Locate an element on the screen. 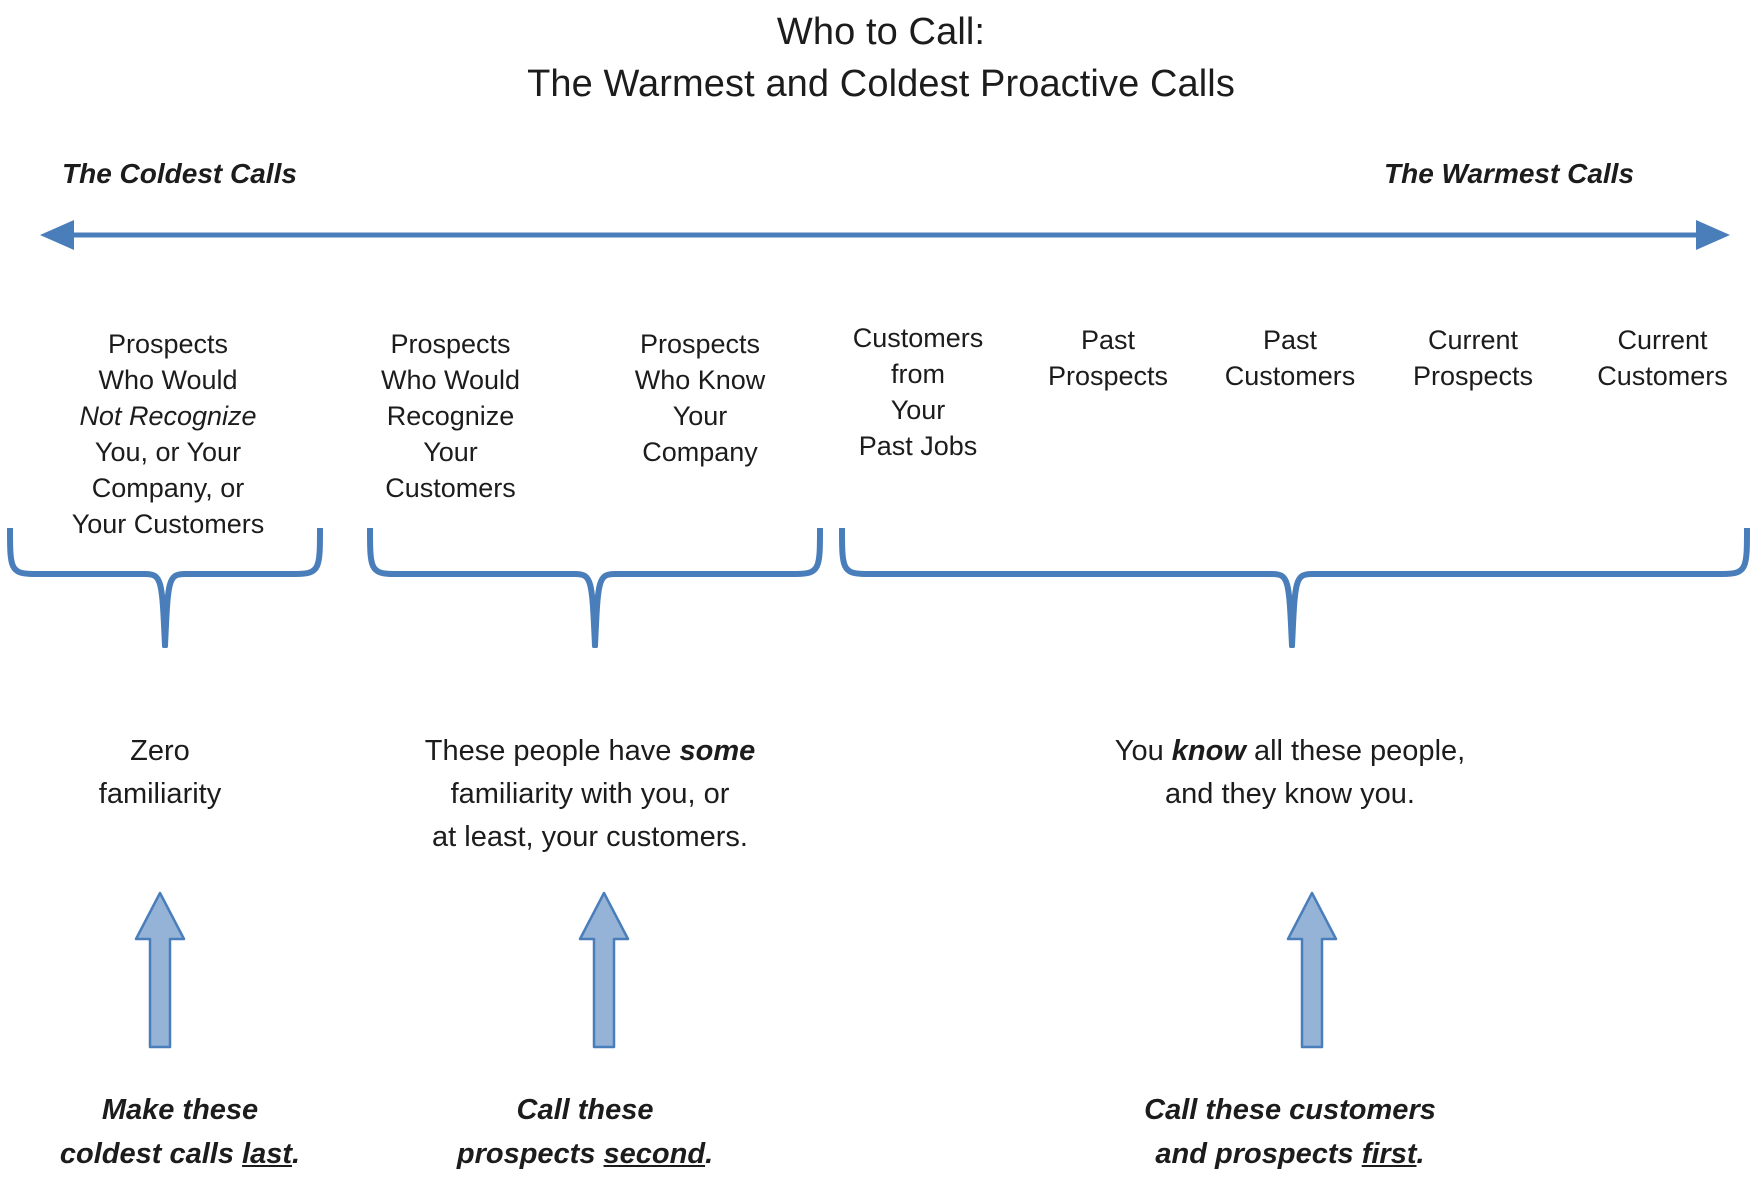  category-line: Company, or is located at coordinates (168, 488).